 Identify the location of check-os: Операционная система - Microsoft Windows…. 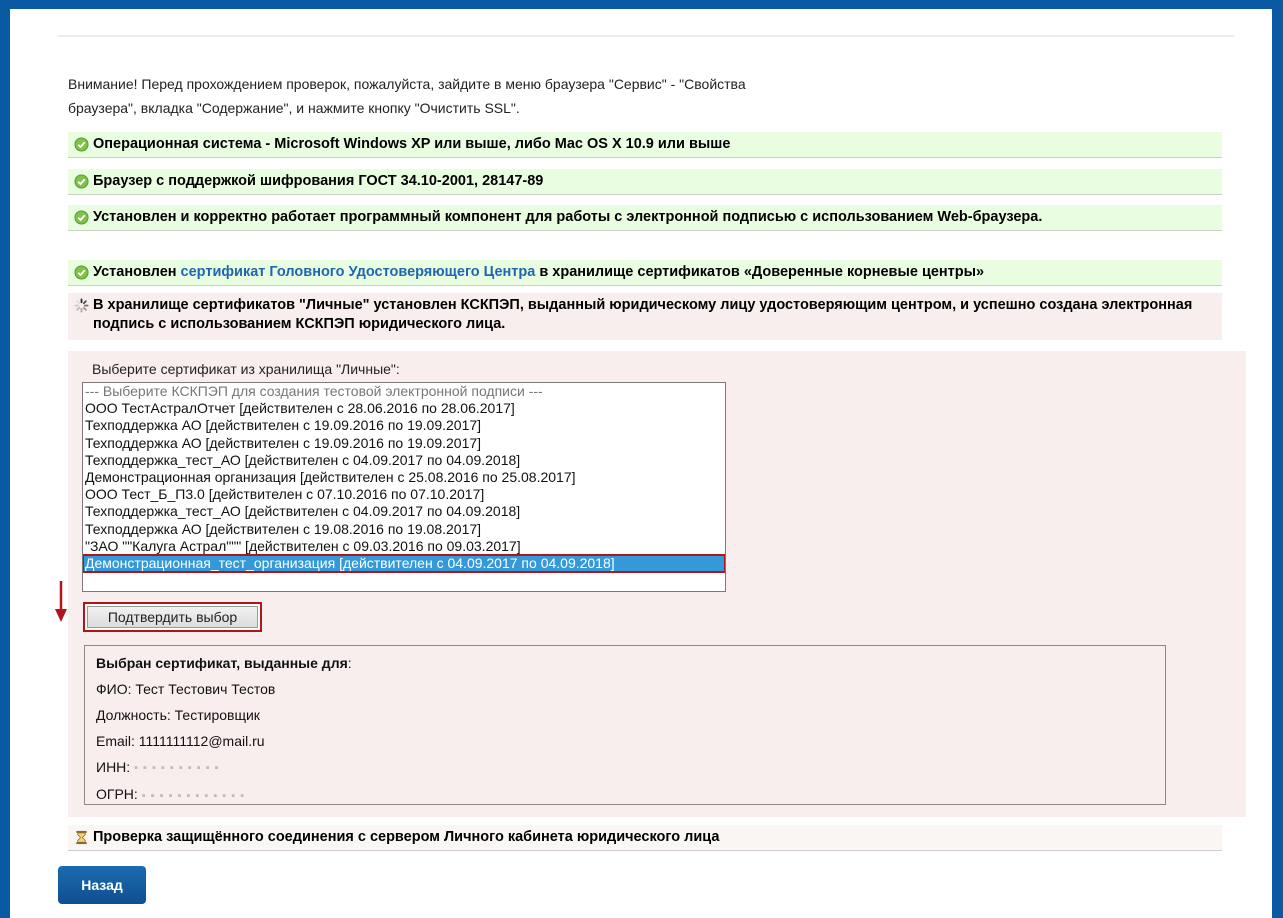
(645, 145).